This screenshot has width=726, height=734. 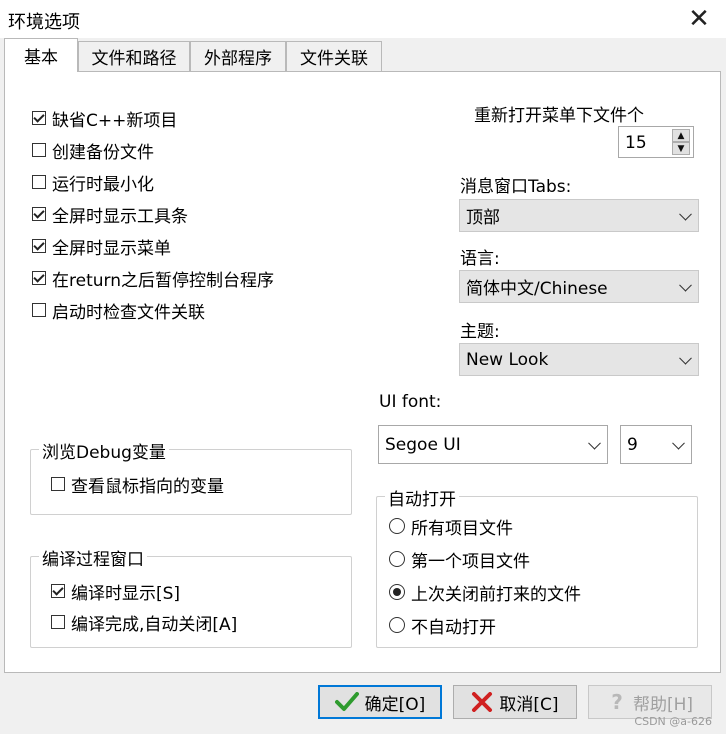 I want to click on ok-button: 确定[O], so click(x=380, y=702).